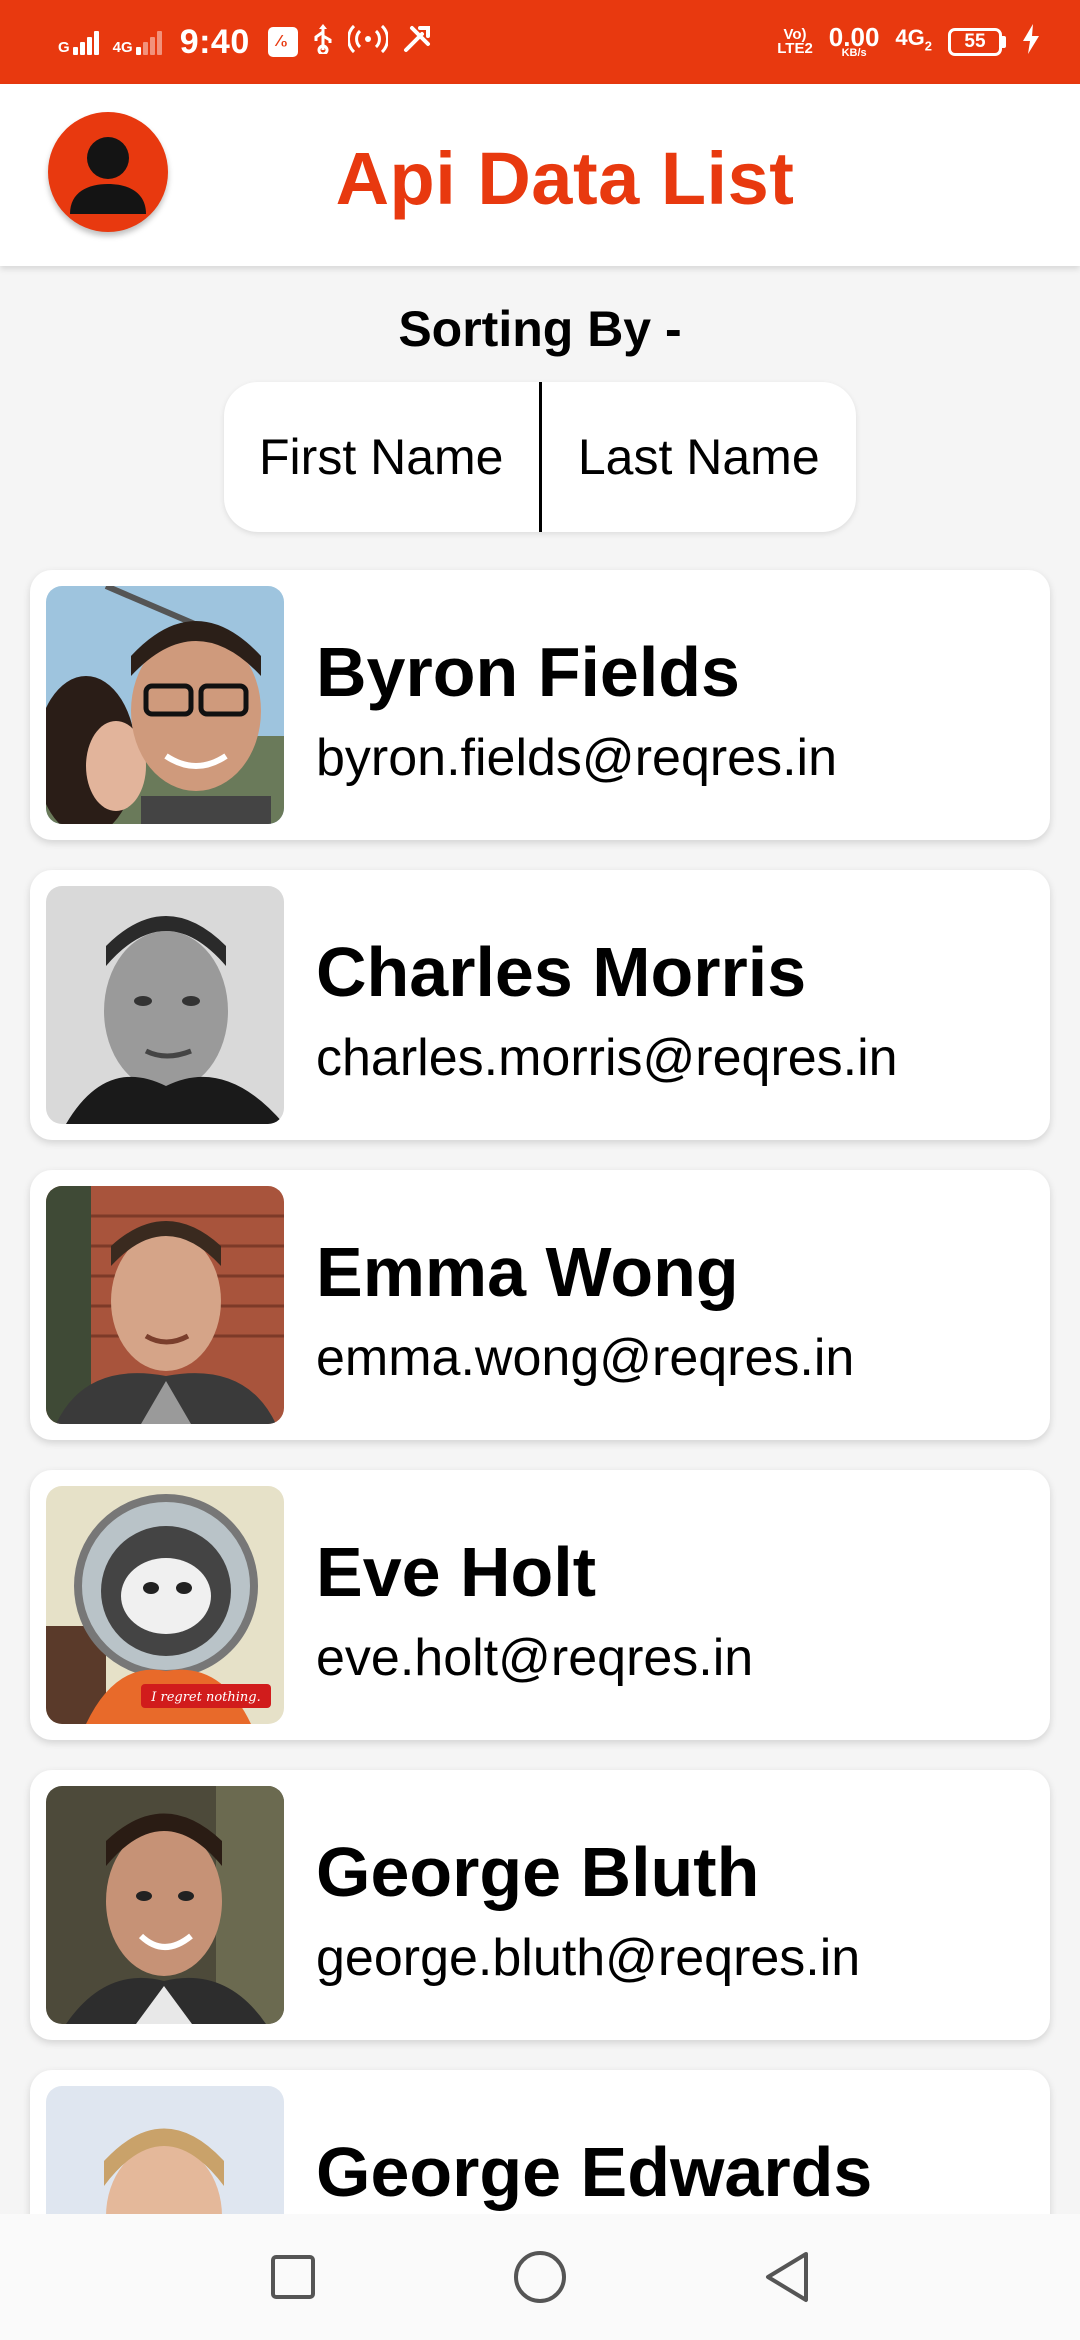 This screenshot has width=1080, height=2340. I want to click on home-circle-icon, so click(540, 2277).